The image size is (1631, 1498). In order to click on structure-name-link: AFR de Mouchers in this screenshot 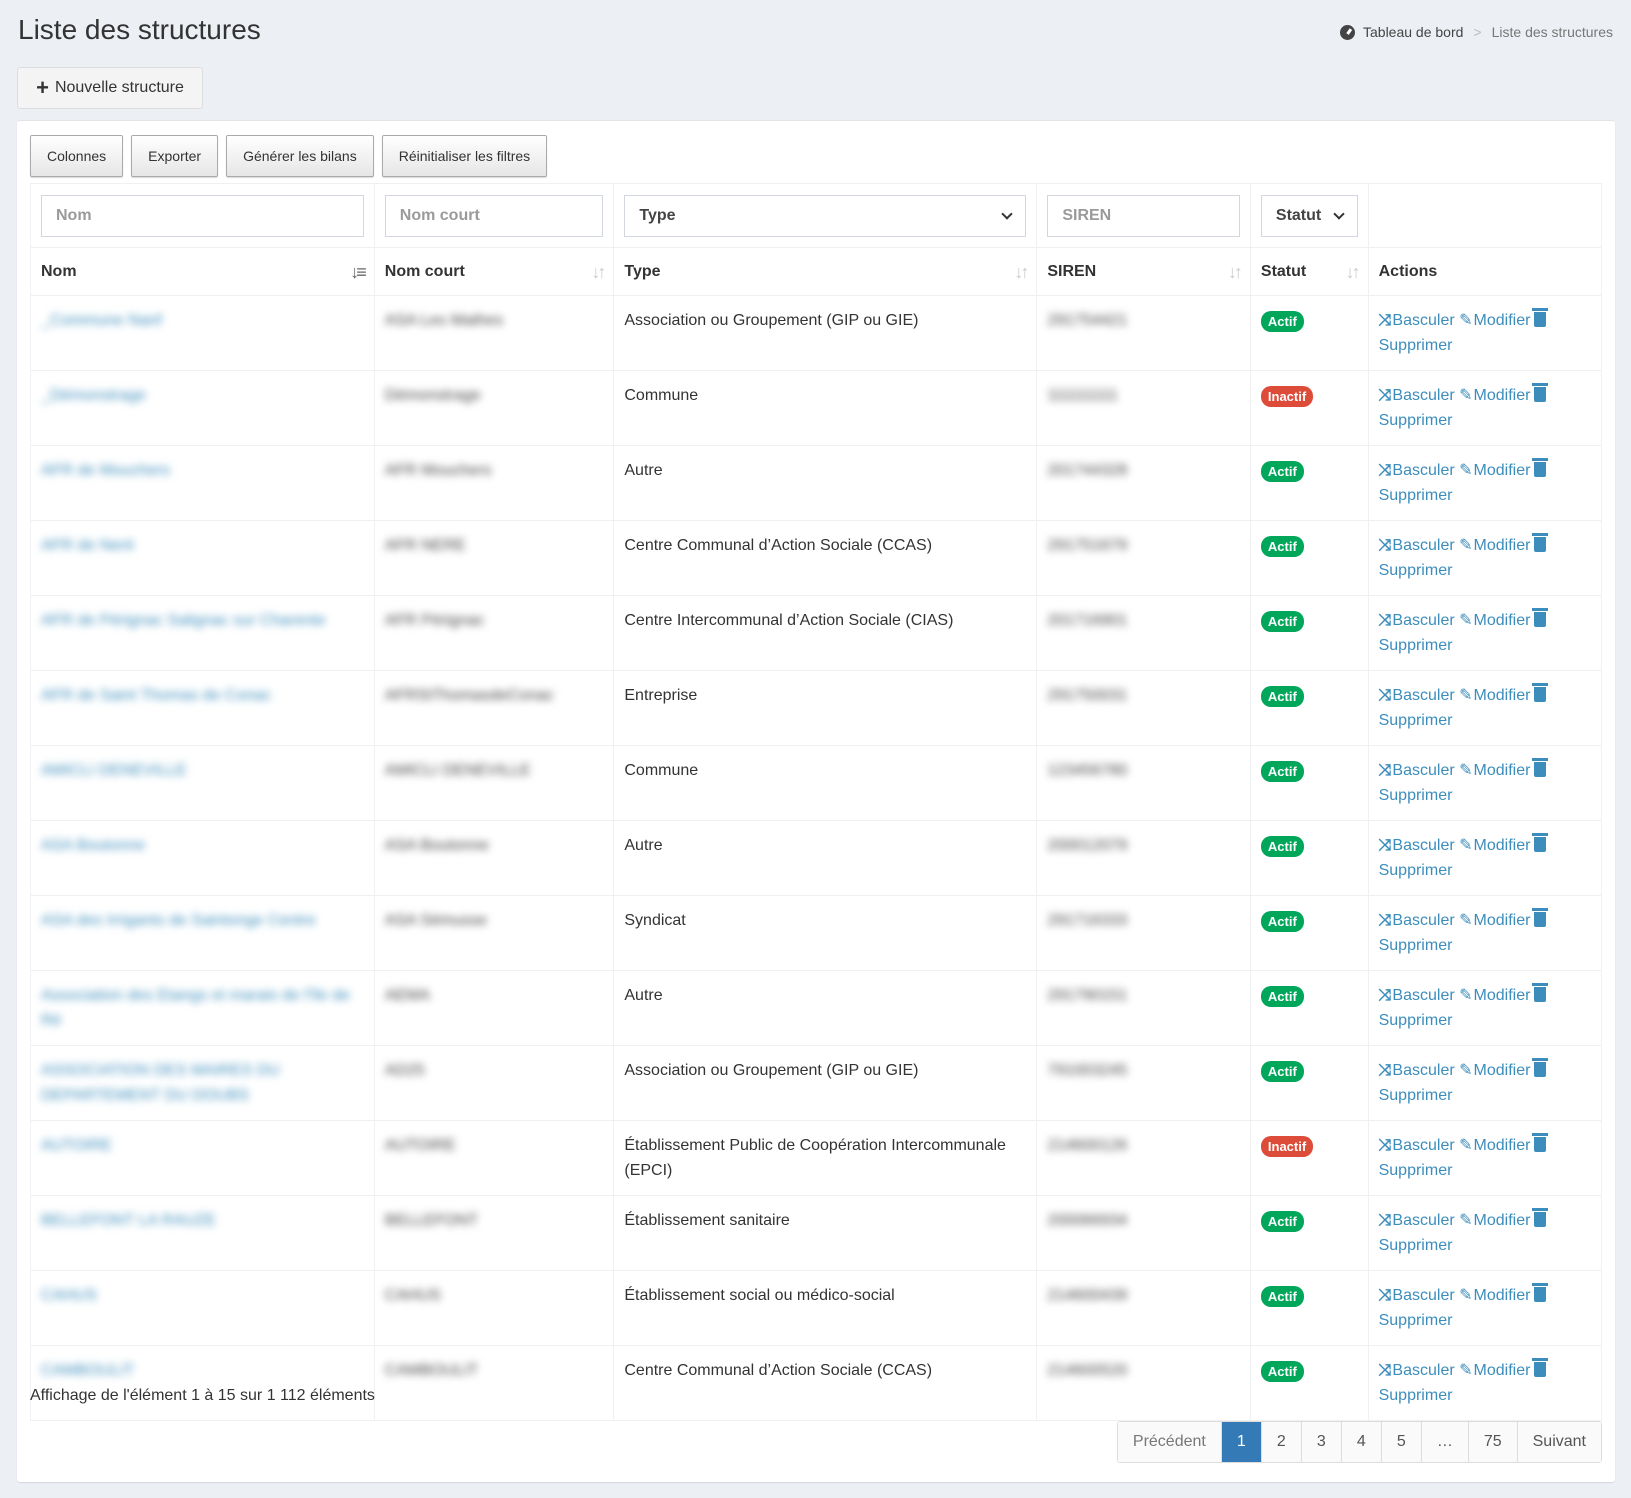, I will do `click(105, 470)`.